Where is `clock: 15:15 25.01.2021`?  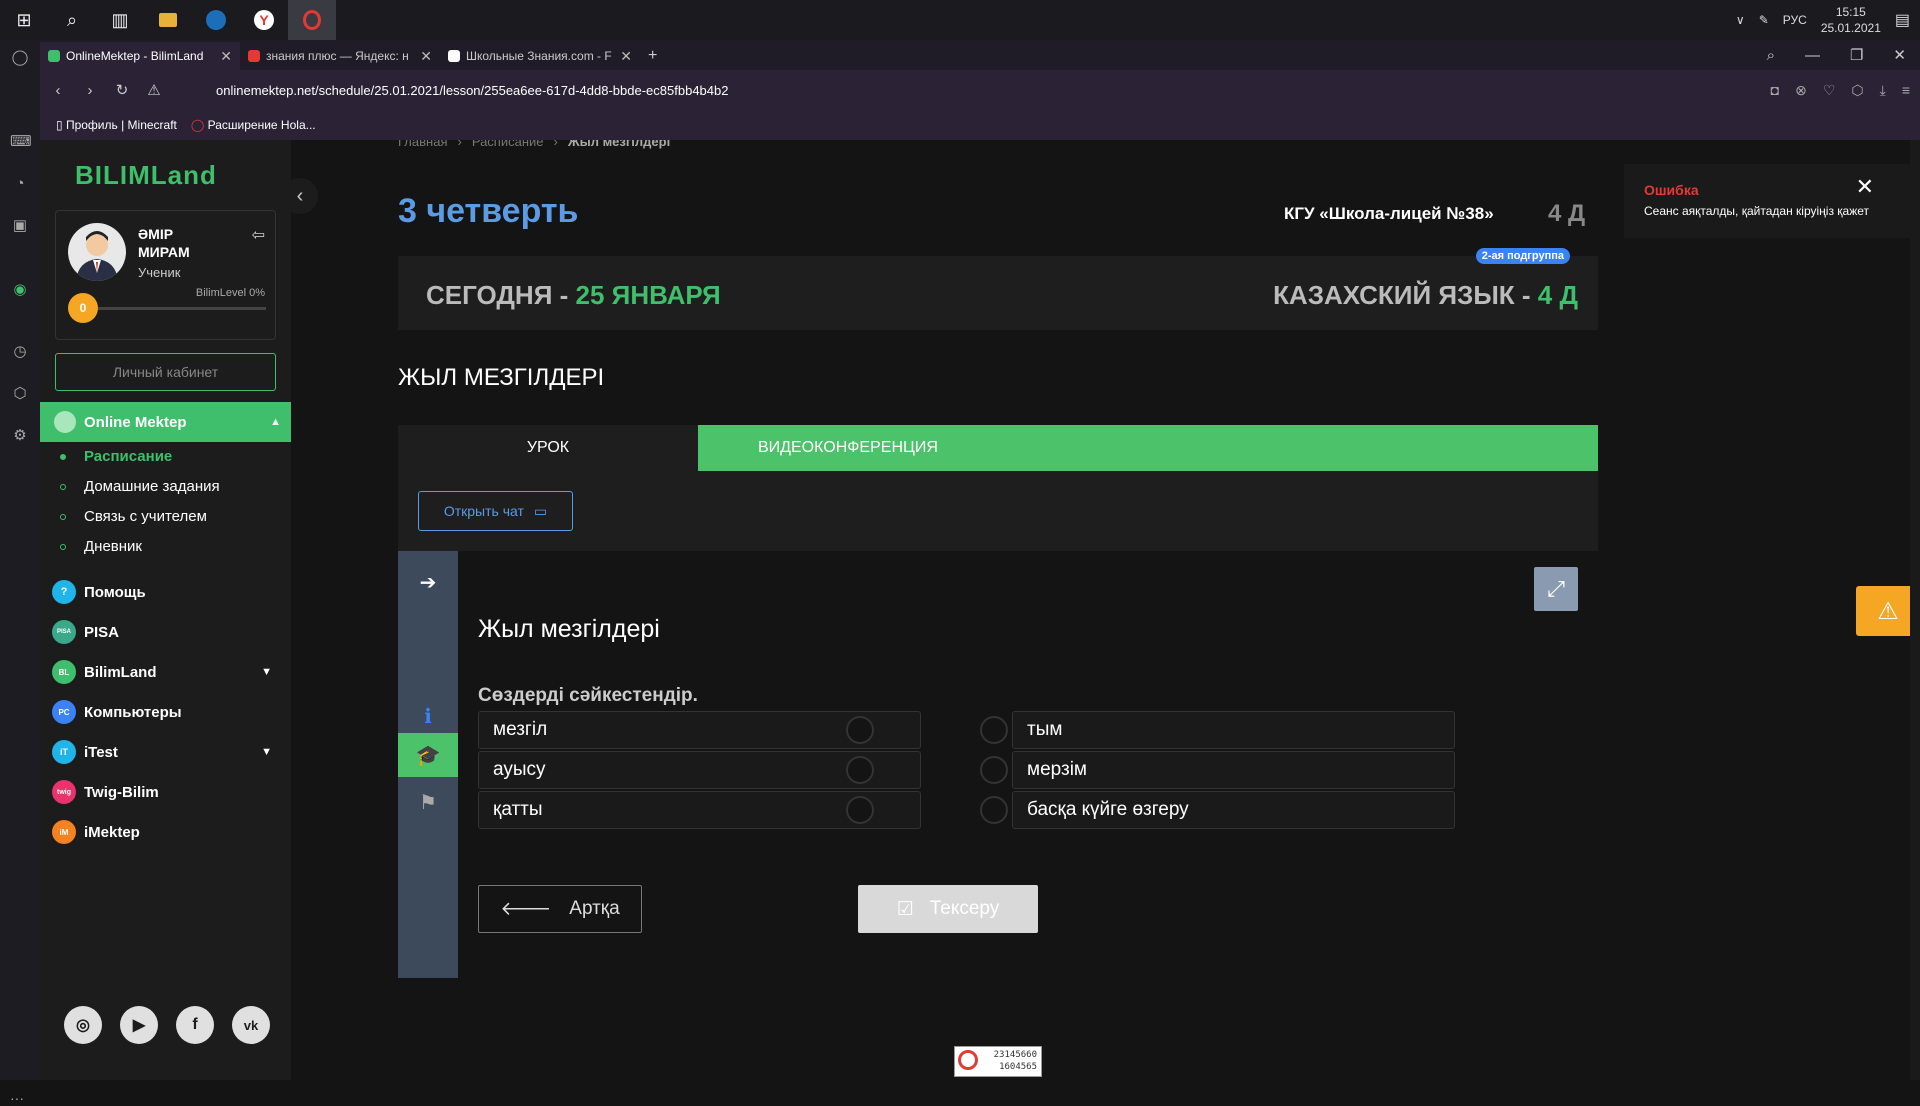 clock: 15:15 25.01.2021 is located at coordinates (1851, 20).